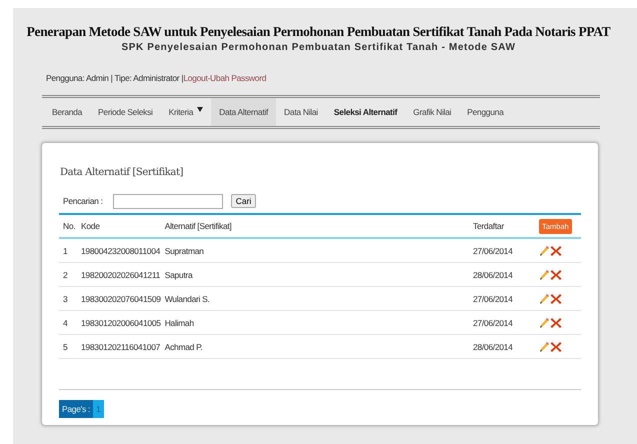  Describe the element at coordinates (243, 201) in the screenshot. I see `search-button: Cari` at that location.